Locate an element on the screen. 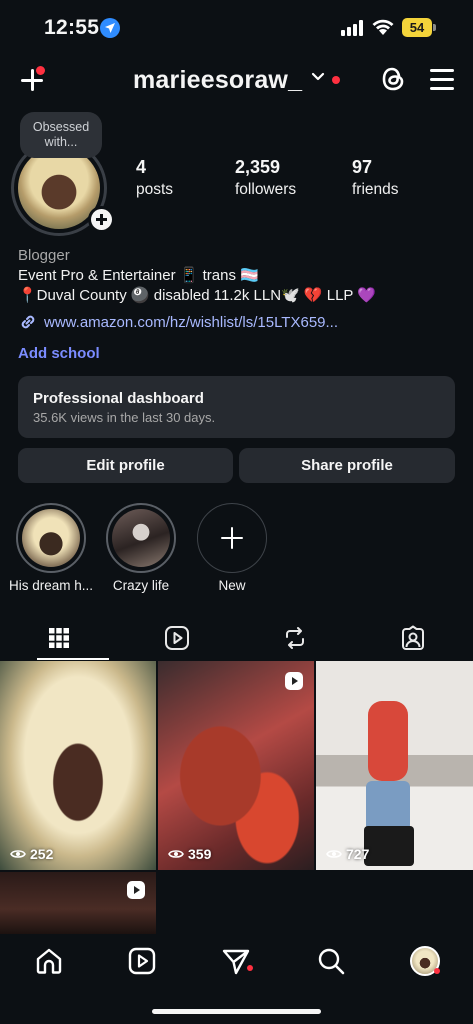  active-tab-indicator is located at coordinates (73, 659).